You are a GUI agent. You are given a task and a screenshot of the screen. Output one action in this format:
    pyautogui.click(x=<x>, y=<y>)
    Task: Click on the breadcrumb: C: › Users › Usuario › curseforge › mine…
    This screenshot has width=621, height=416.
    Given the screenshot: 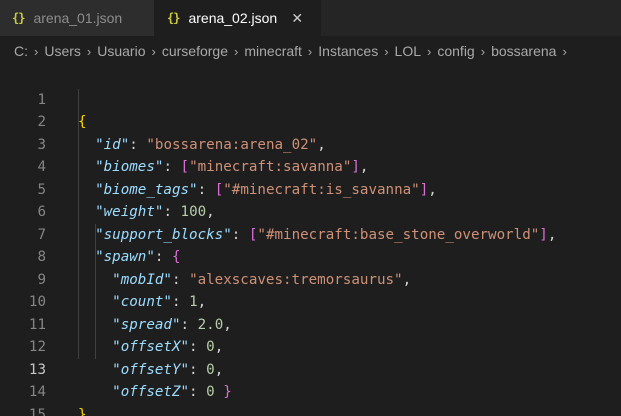 What is the action you would take?
    pyautogui.click(x=310, y=51)
    